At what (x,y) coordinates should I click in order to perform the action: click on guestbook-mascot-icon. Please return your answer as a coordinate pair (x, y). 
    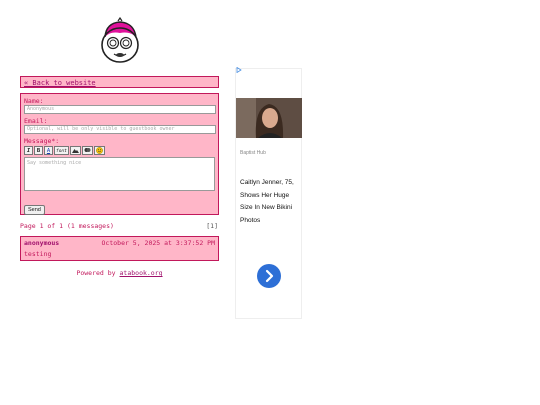
    Looking at the image, I should click on (120, 40).